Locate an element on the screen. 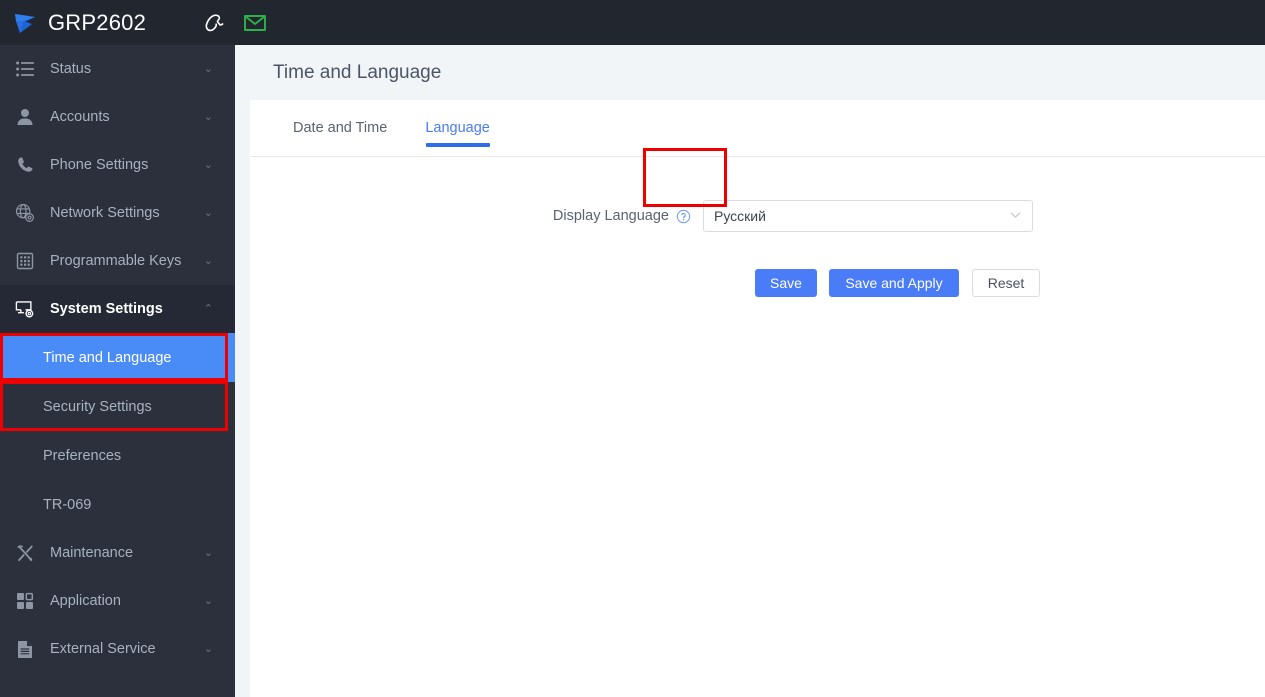  sidebar-subitem-security-settings: Security Settings is located at coordinates (117, 406).